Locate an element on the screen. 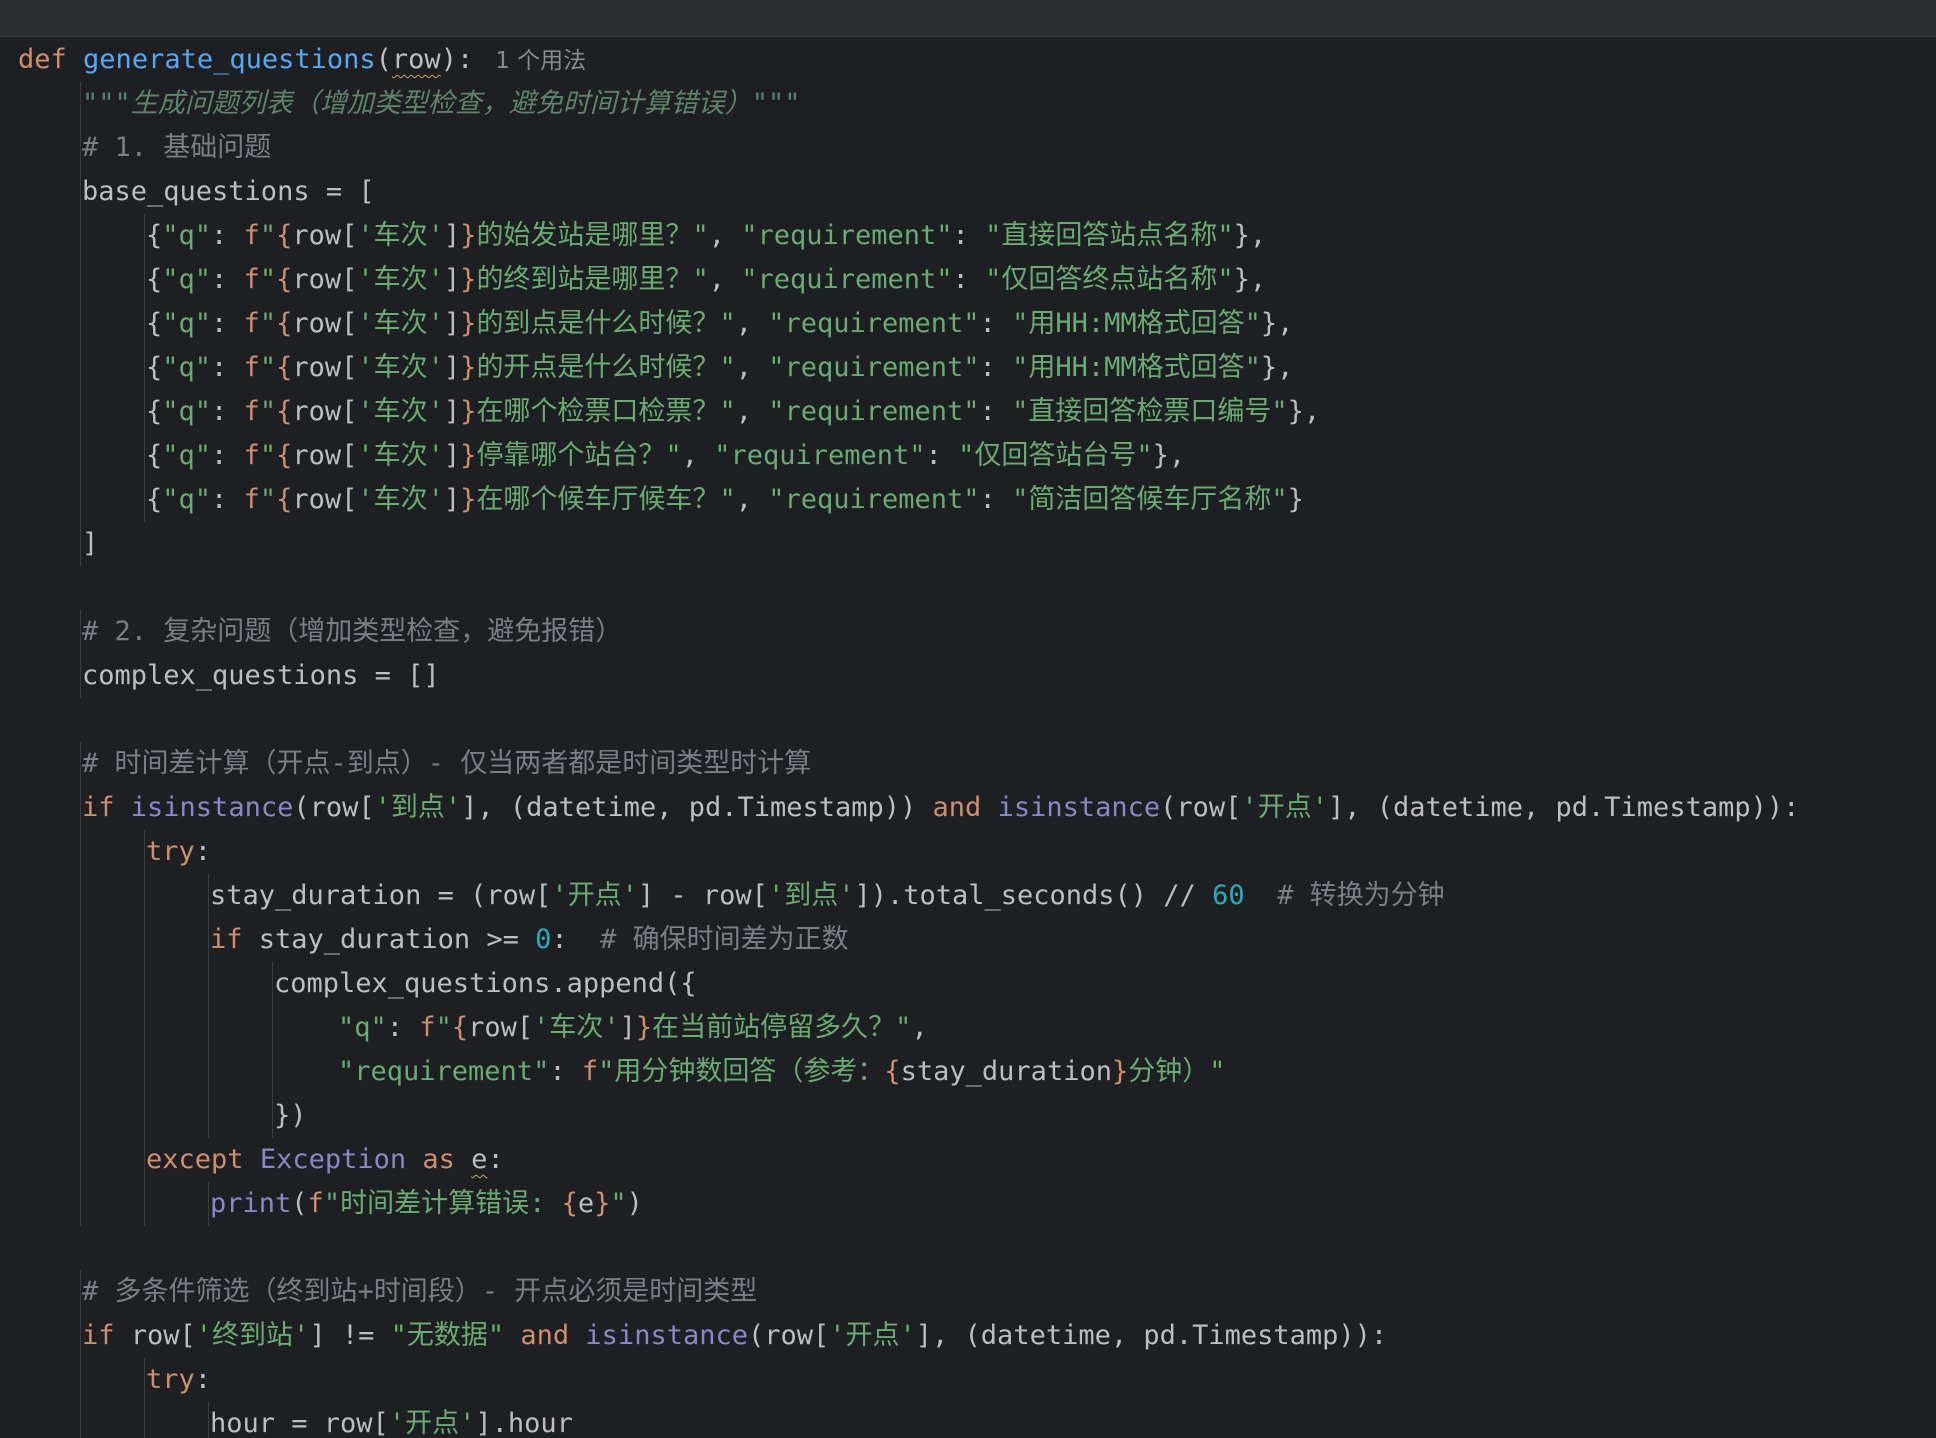 Image resolution: width=1936 pixels, height=1438 pixels. code-line: # 多条件筛选（终到站+时间段）- 开点必须是时间类型 is located at coordinates (968, 1292).